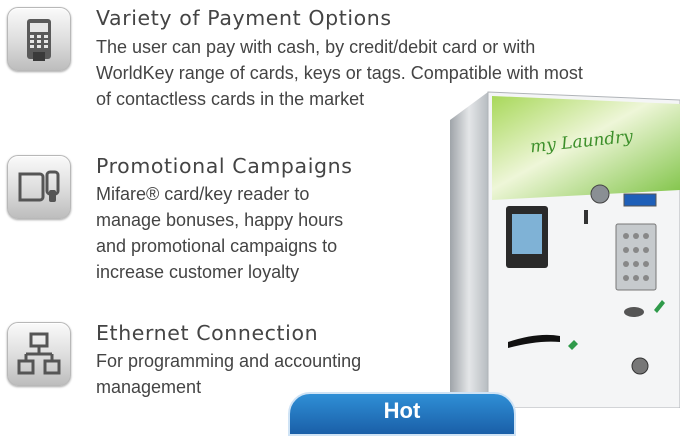  Describe the element at coordinates (217, 246) in the screenshot. I see `description-line: and promotional campaigns to` at that location.